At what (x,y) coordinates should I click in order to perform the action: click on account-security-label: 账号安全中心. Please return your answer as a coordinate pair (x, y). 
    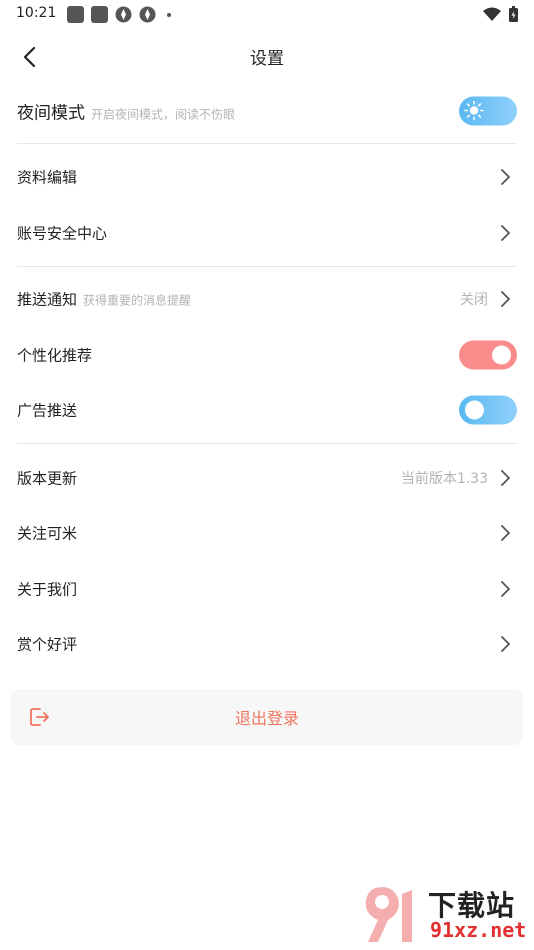
    Looking at the image, I should click on (62, 233).